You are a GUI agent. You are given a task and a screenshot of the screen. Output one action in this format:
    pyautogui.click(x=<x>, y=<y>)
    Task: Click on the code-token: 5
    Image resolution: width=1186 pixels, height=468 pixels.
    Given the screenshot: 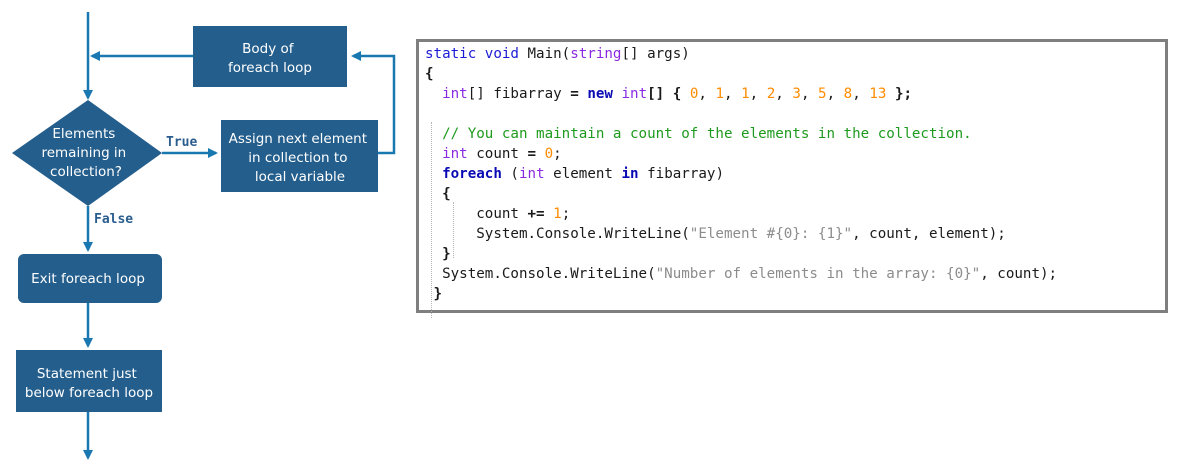 What is the action you would take?
    pyautogui.click(x=822, y=94)
    